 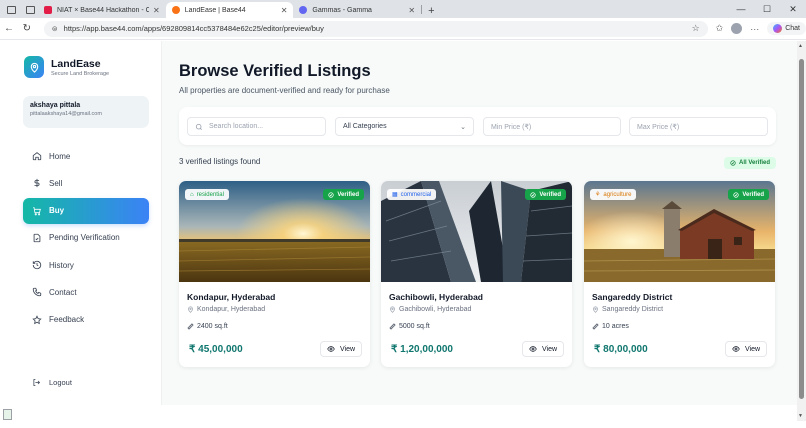 I want to click on dollar-icon, so click(x=37, y=183).